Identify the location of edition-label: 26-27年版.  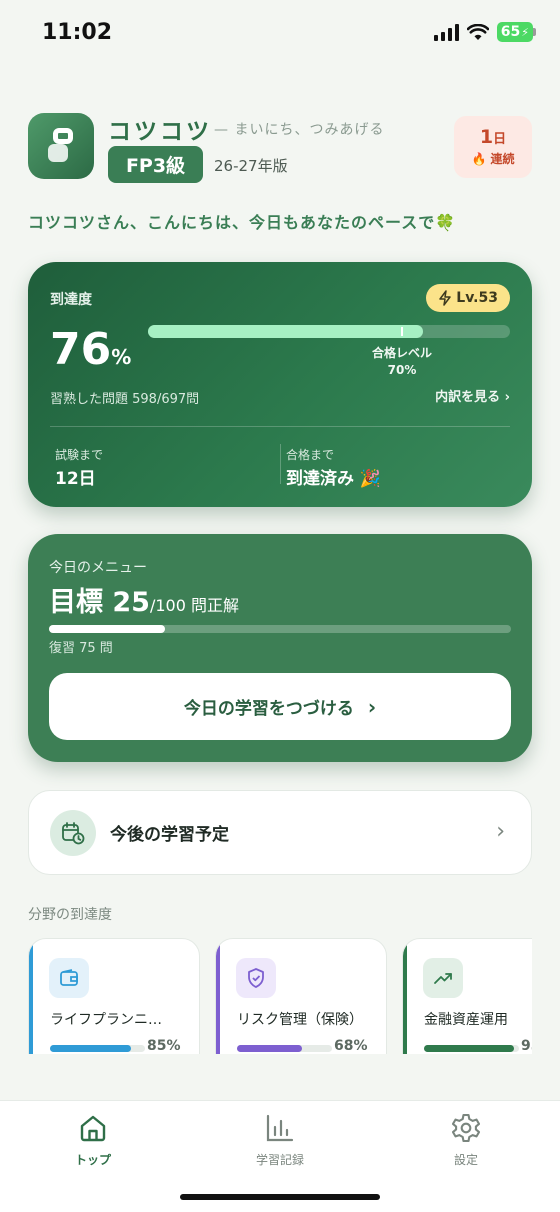
(251, 166).